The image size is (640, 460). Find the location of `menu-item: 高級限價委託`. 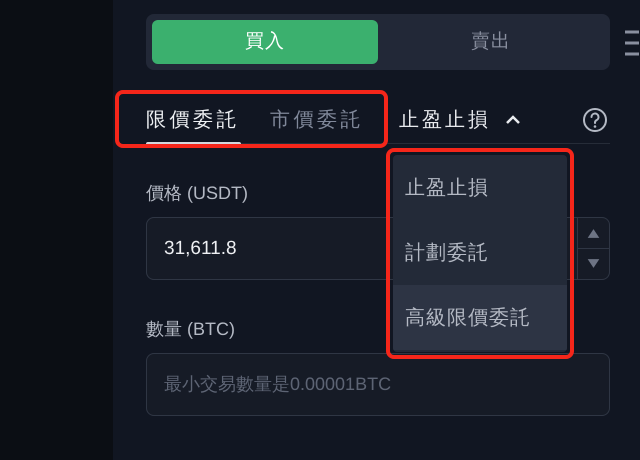

menu-item: 高級限價委託 is located at coordinates (480, 317).